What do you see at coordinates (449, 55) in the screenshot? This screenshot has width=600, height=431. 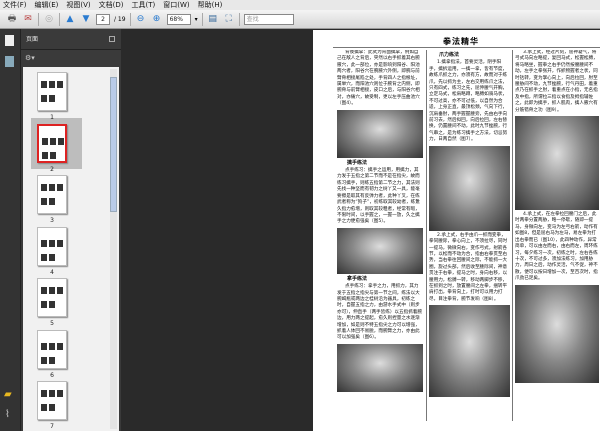 I see `section-heading: 爪力练法` at bounding box center [449, 55].